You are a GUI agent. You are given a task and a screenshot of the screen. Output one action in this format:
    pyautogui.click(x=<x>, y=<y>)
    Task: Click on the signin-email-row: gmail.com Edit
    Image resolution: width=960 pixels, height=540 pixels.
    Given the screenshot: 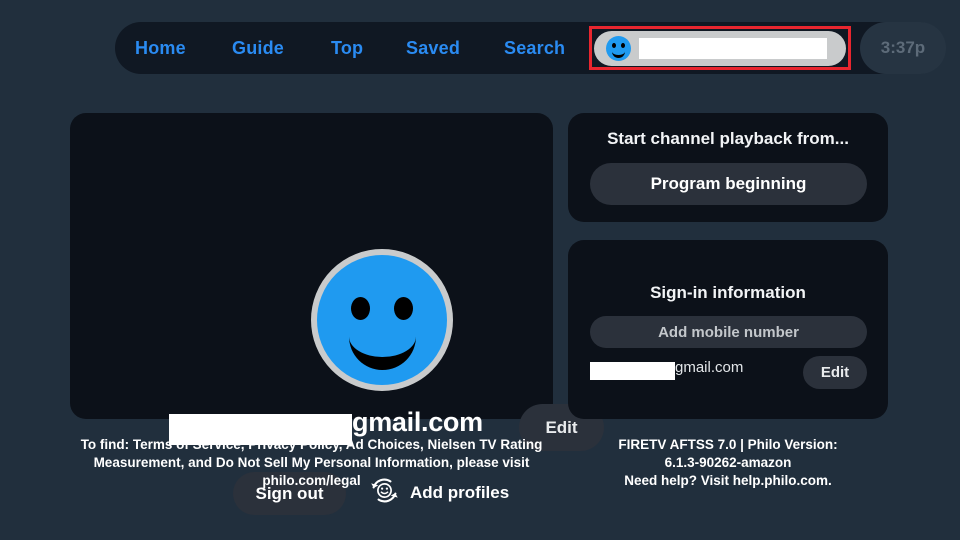 What is the action you would take?
    pyautogui.click(x=728, y=373)
    